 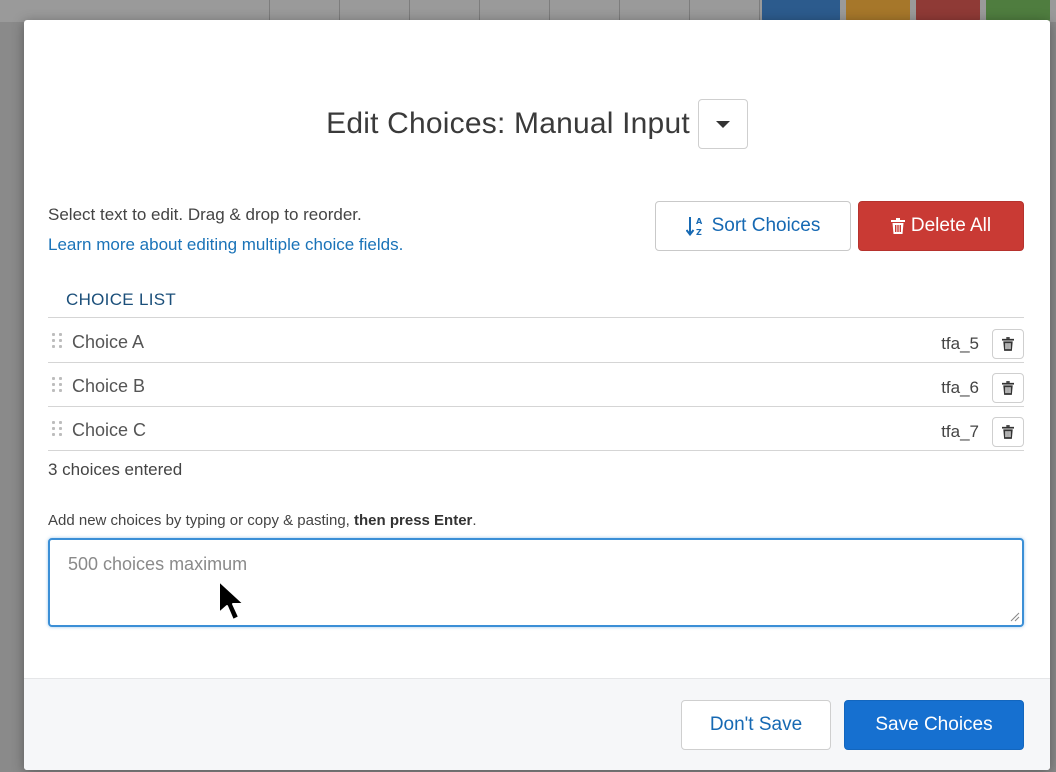 I want to click on delete-all-button: Delete All, so click(x=941, y=226).